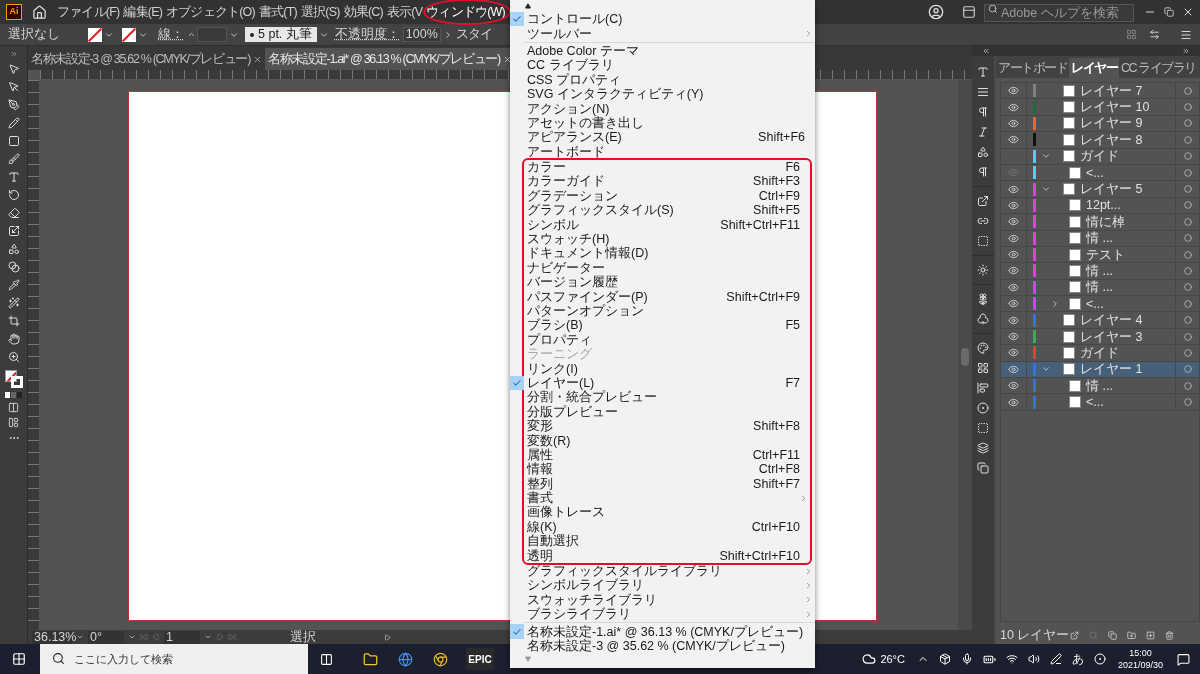 The height and width of the screenshot is (674, 1200). I want to click on shapes-icon, so click(13, 249).